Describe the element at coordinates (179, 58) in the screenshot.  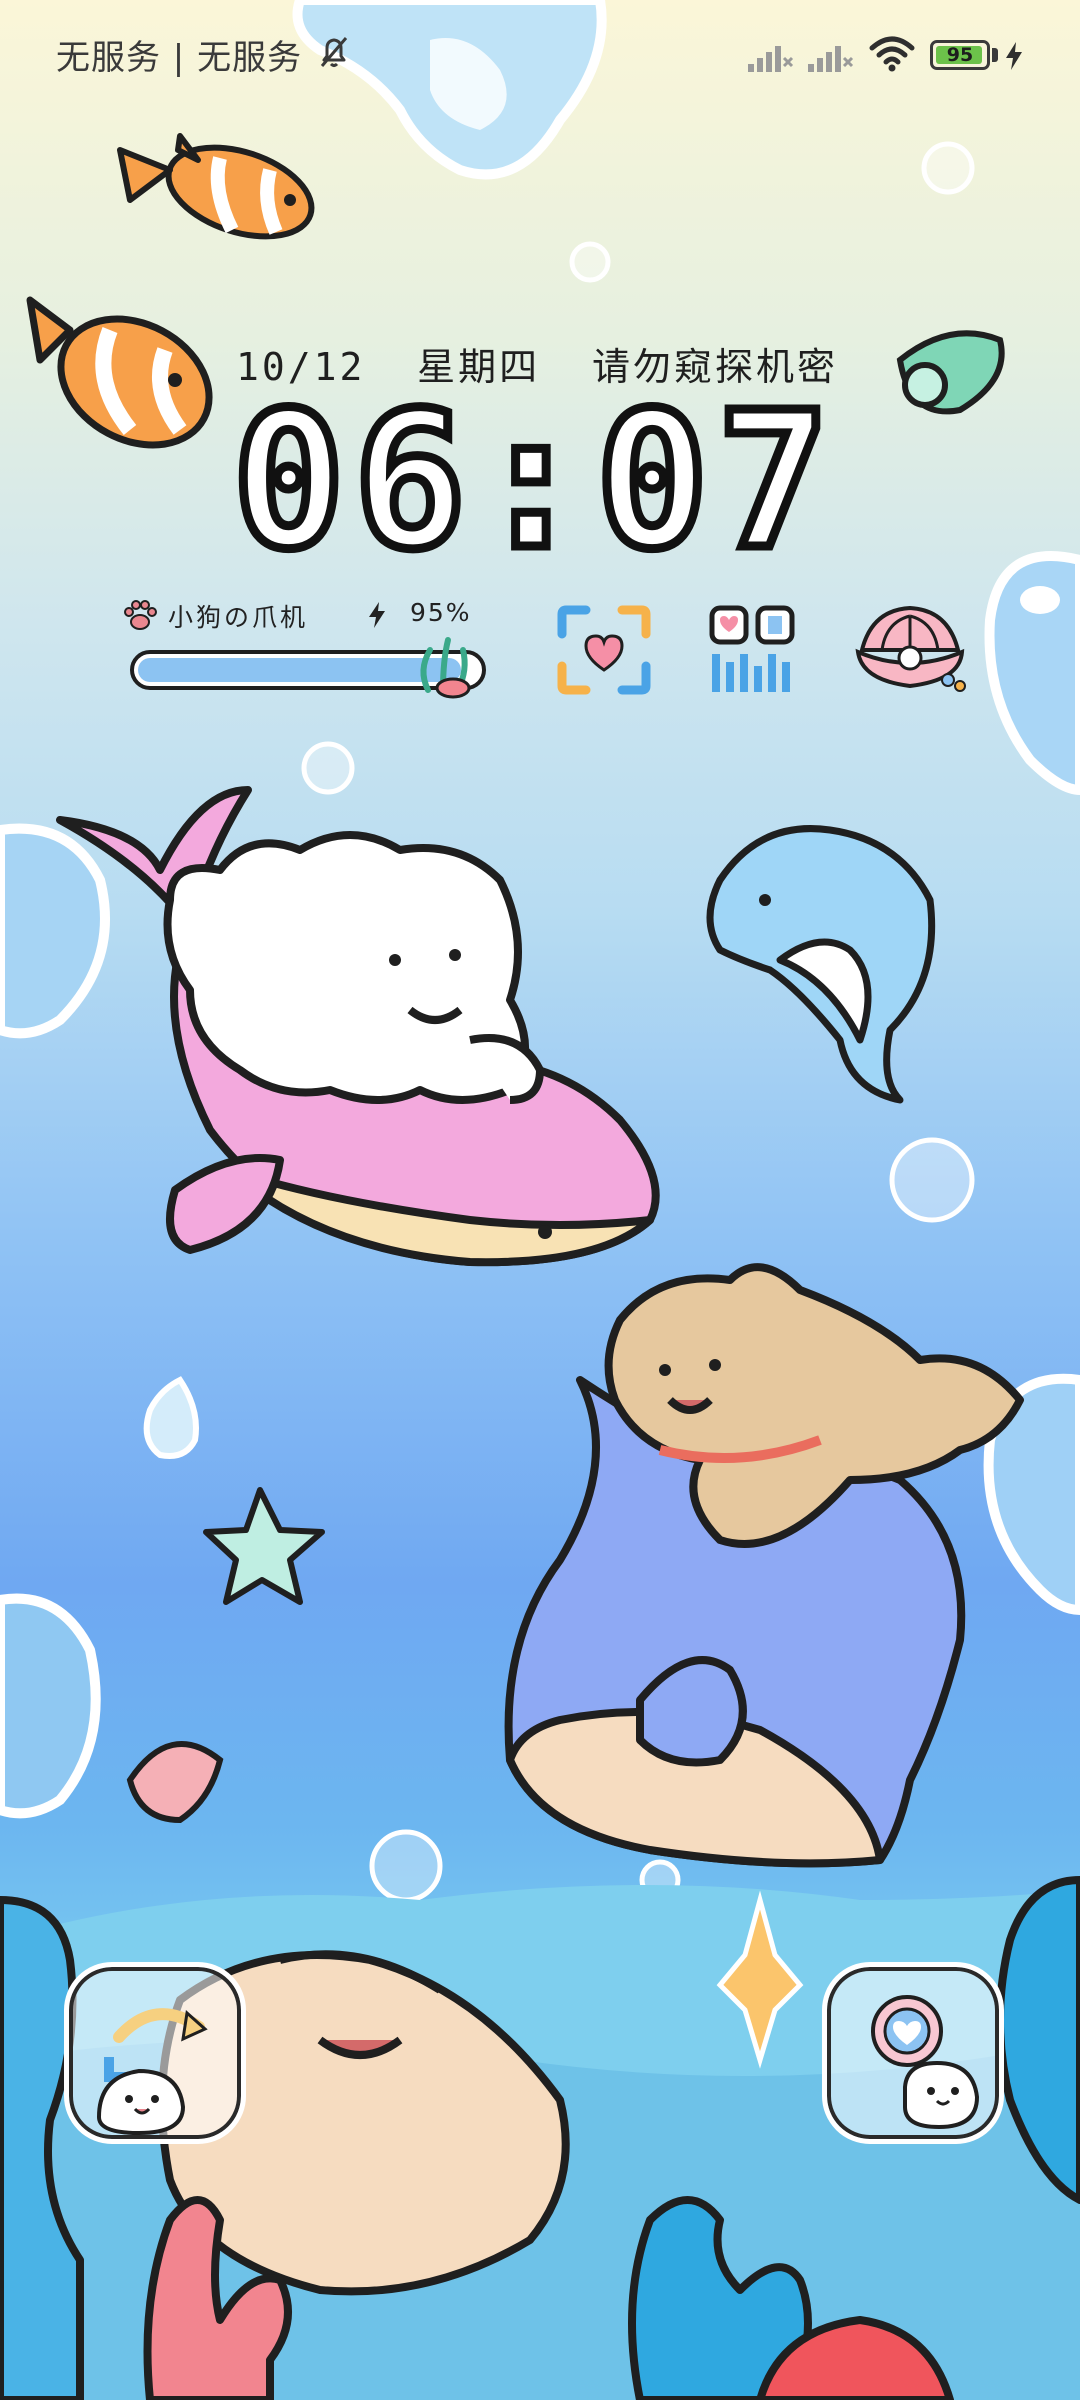
I see `carrier-label: 无服务 | 无服务` at that location.